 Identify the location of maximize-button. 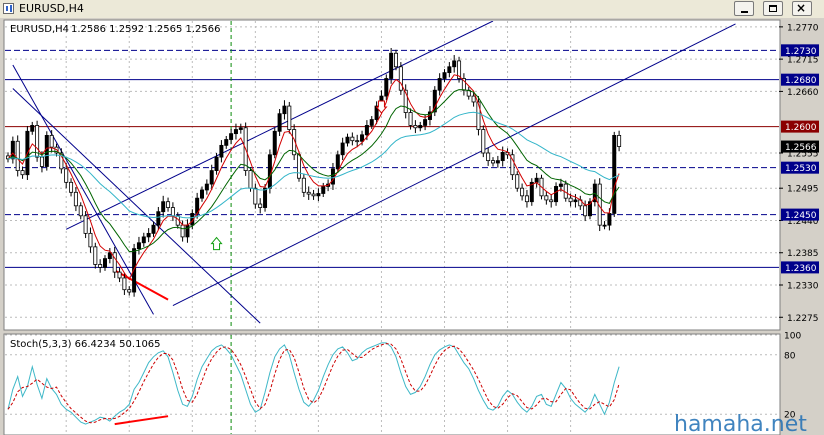
(773, 8).